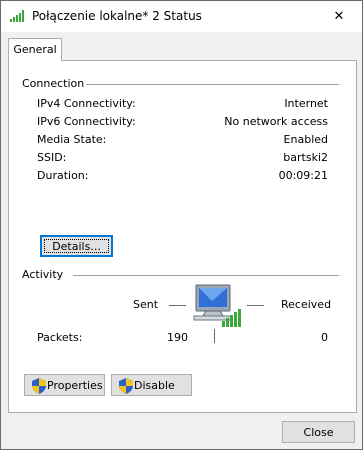 The width and height of the screenshot is (363, 450). I want to click on ipv6-label: IPv6 Connectivity:, so click(86, 121).